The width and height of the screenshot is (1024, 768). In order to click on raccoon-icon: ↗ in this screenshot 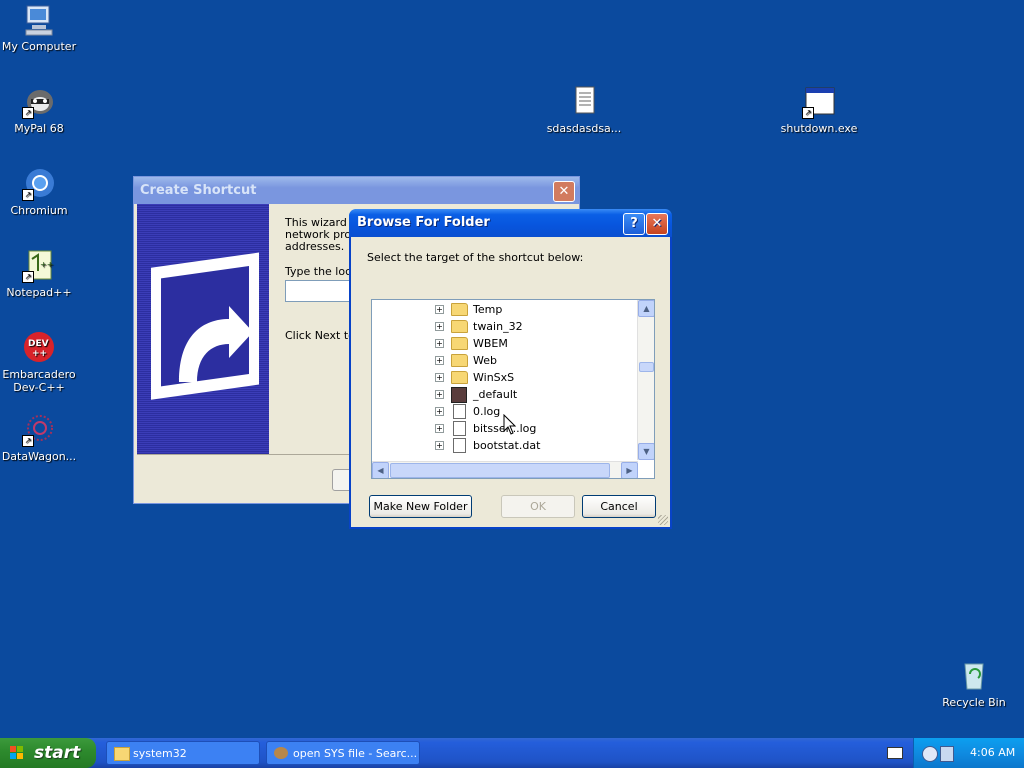, I will do `click(39, 102)`.